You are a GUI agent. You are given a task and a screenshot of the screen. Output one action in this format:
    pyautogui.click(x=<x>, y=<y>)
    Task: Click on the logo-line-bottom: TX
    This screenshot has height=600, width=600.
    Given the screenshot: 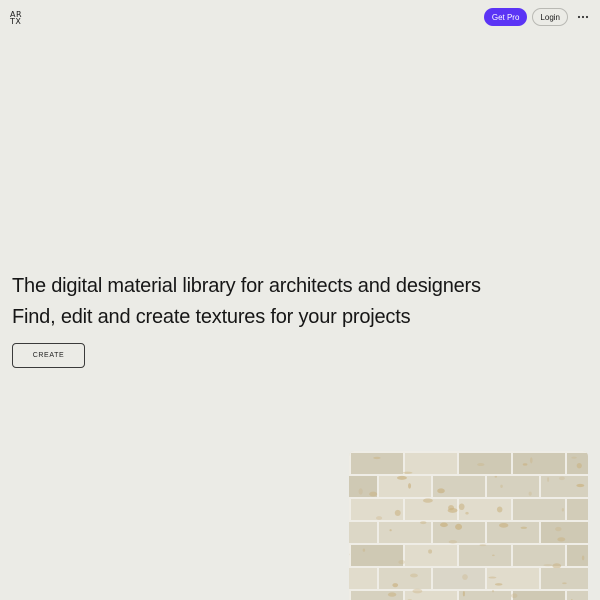 What is the action you would take?
    pyautogui.click(x=16, y=21)
    